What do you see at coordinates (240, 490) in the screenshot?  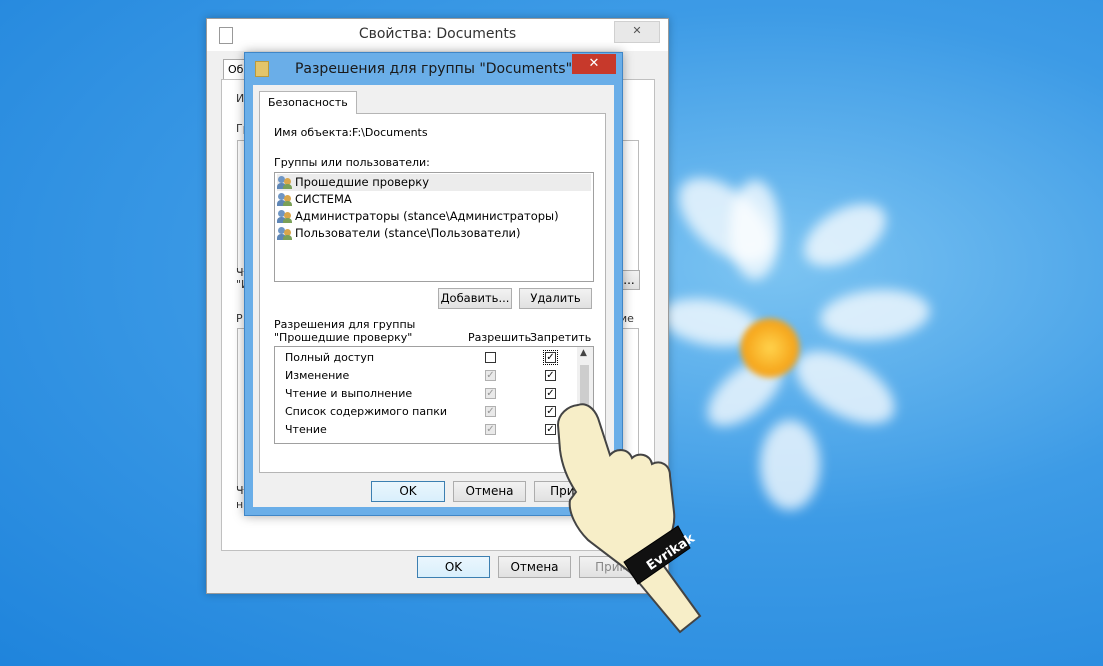 I see `frag-text: Ч` at bounding box center [240, 490].